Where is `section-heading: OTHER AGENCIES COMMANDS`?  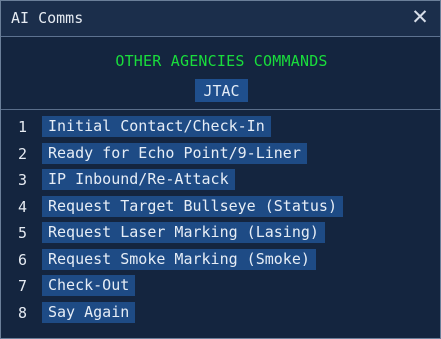
section-heading: OTHER AGENCIES COMMANDS is located at coordinates (221, 61).